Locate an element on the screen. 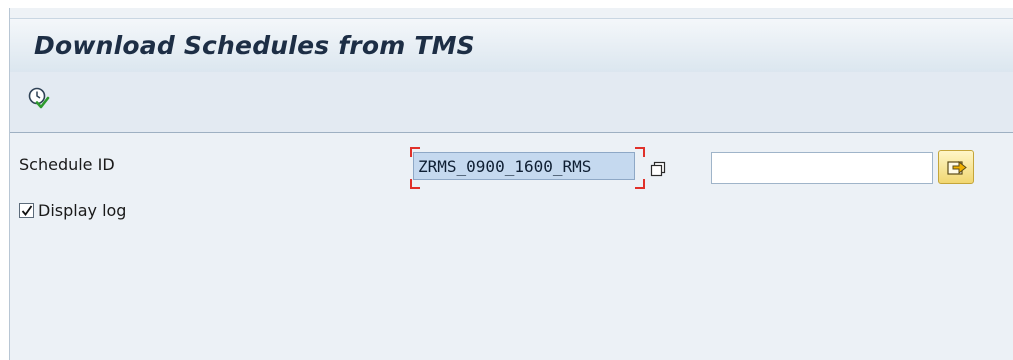 This screenshot has width=1013, height=360. multiple-selection-button is located at coordinates (658, 169).